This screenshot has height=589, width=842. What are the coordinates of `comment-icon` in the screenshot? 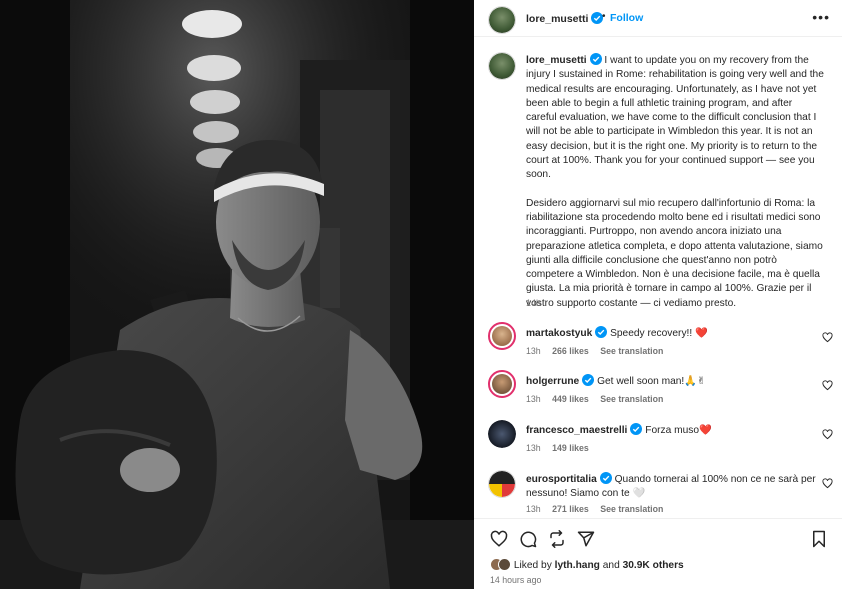 It's located at (528, 539).